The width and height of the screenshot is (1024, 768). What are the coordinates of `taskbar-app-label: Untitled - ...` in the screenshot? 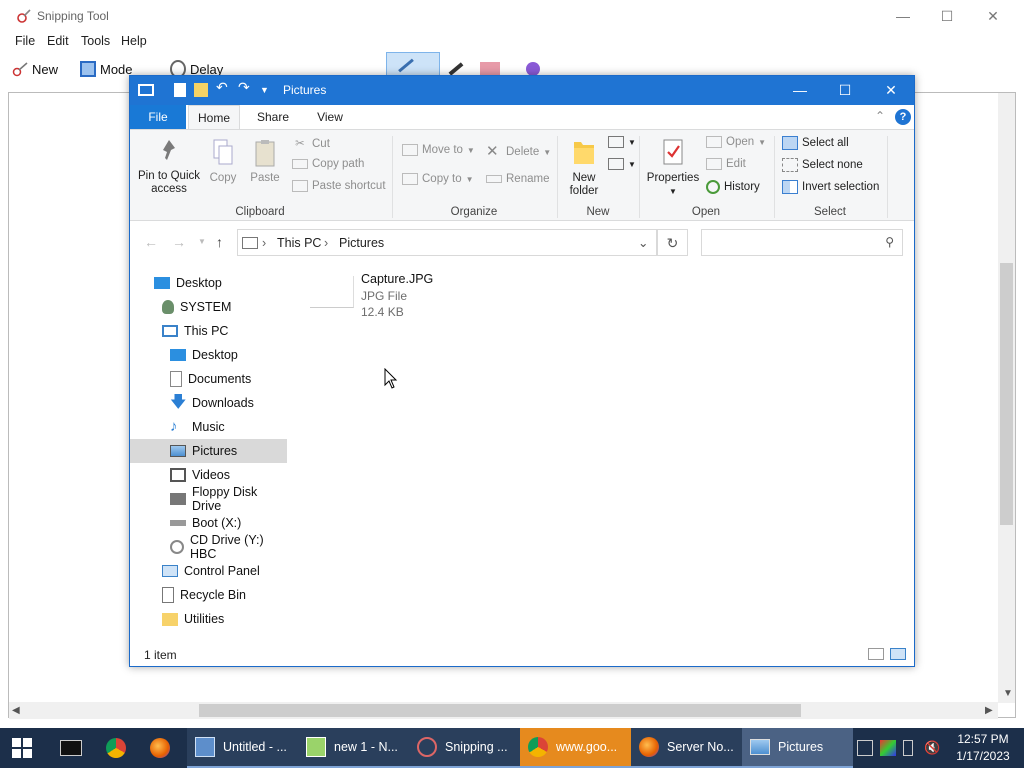 It's located at (255, 747).